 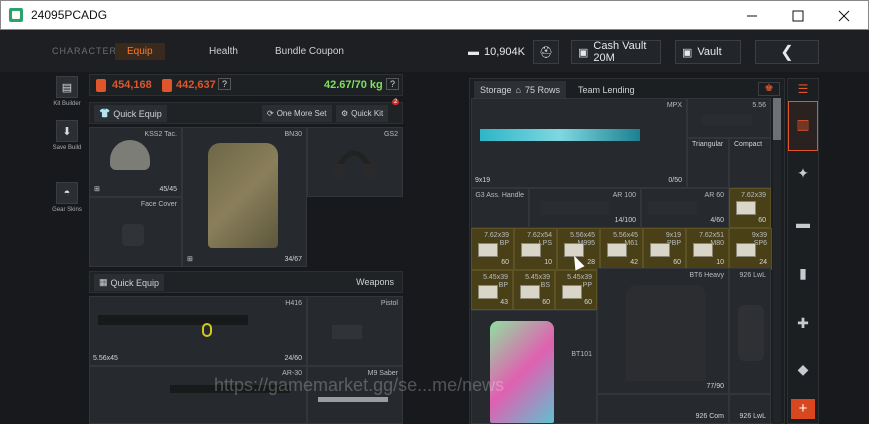 I want to click on weapons-quick-equip-button: ▦ Quick Equip, so click(x=129, y=282).